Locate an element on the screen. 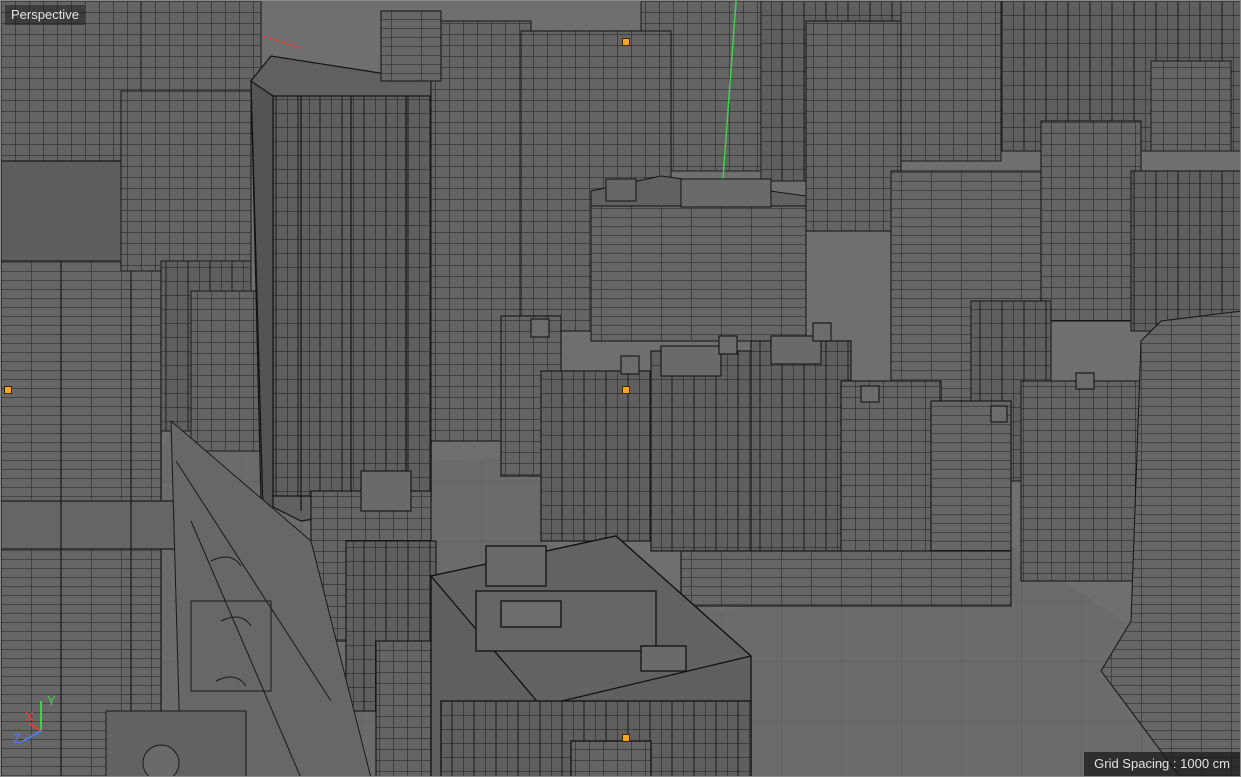 This screenshot has width=1241, height=777. selection-handle-left is located at coordinates (8, 390).